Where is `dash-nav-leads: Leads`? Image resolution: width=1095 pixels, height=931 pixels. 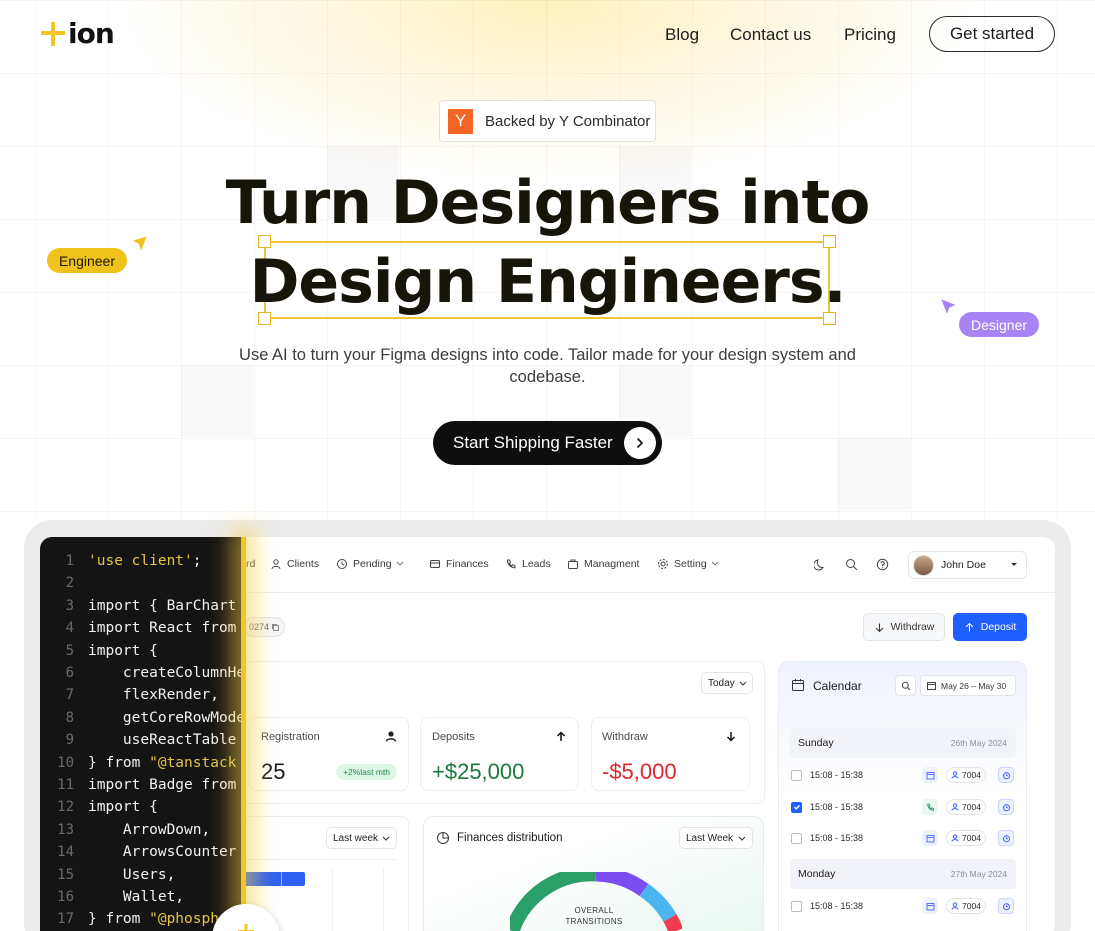
dash-nav-leads: Leads is located at coordinates (528, 564).